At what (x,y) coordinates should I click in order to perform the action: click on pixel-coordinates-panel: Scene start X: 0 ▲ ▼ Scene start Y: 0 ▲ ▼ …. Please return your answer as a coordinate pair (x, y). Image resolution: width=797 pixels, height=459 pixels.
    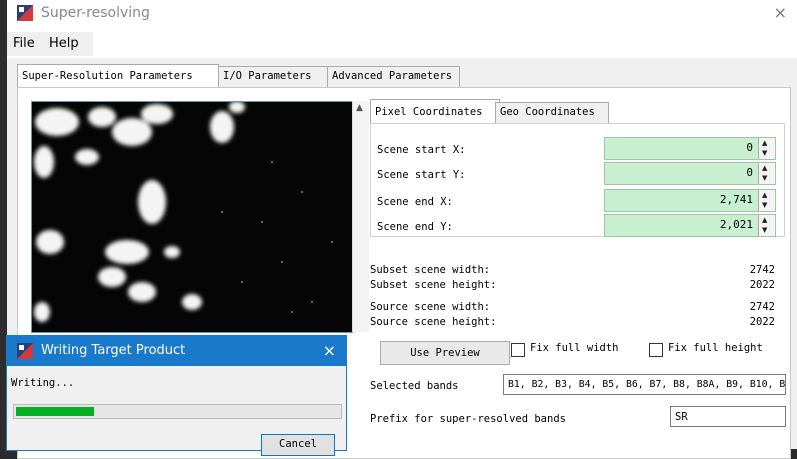
    Looking at the image, I should click on (577, 180).